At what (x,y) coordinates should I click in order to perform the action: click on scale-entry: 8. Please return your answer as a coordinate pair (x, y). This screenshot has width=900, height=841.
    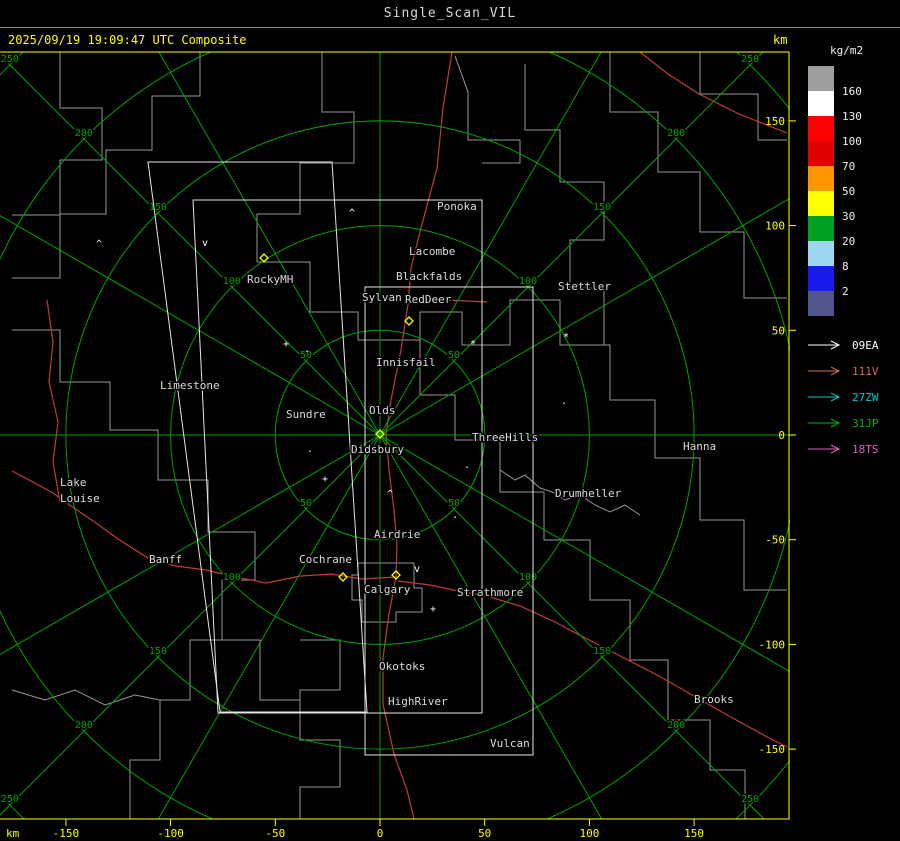
    Looking at the image, I should click on (850, 257).